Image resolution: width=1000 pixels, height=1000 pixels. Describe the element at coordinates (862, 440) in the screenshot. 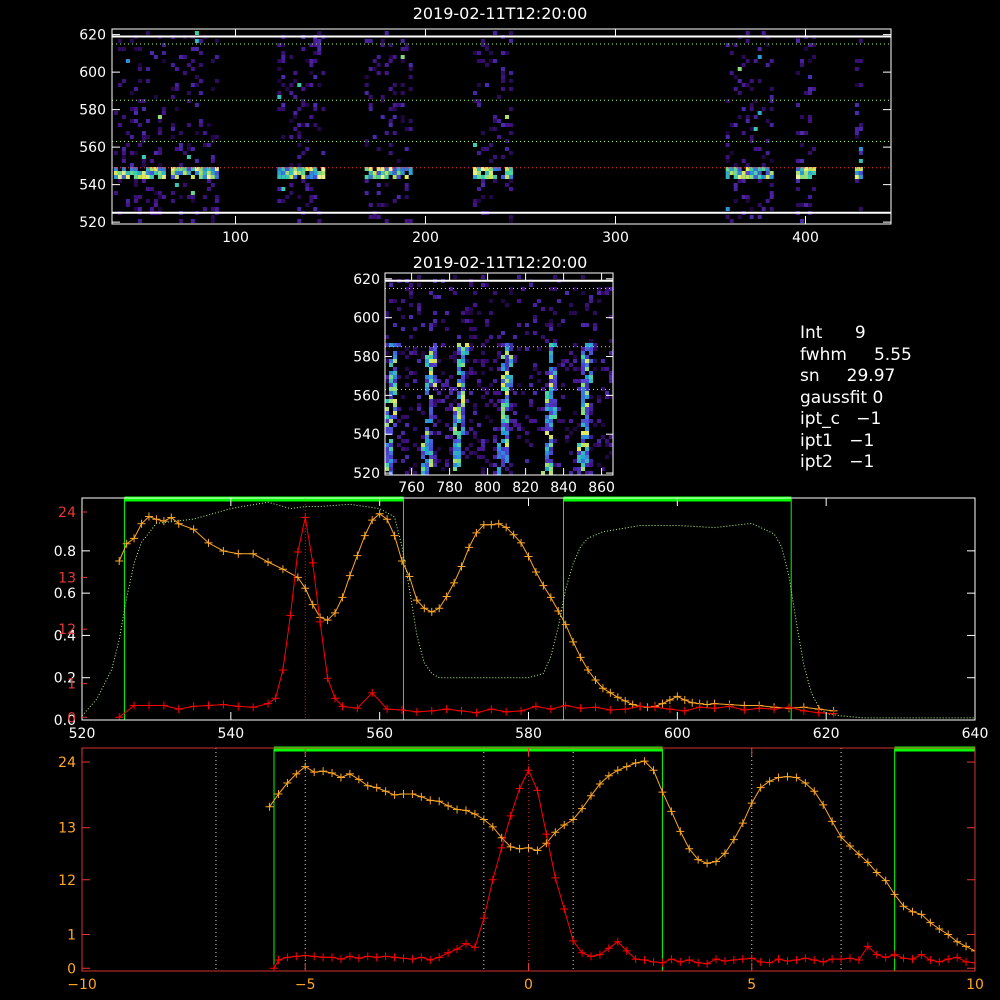

I see `info-ipt1-value: −1` at that location.